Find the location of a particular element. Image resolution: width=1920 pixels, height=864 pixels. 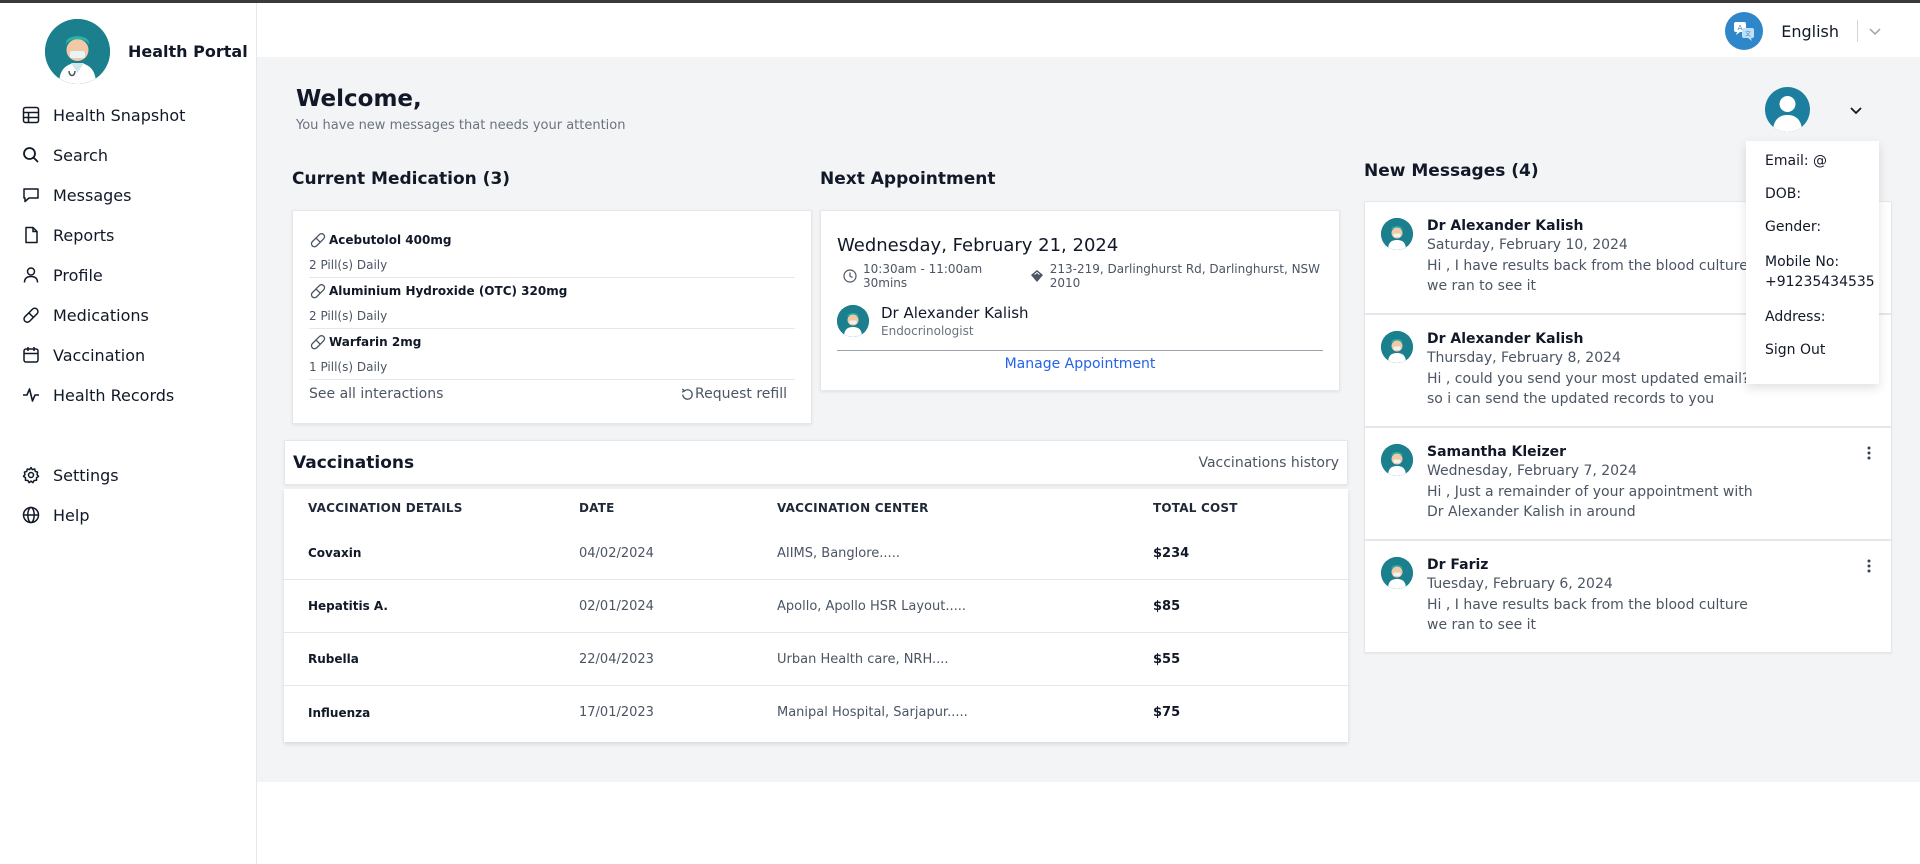

column-header: VACCINATION CENTER is located at coordinates (853, 508).